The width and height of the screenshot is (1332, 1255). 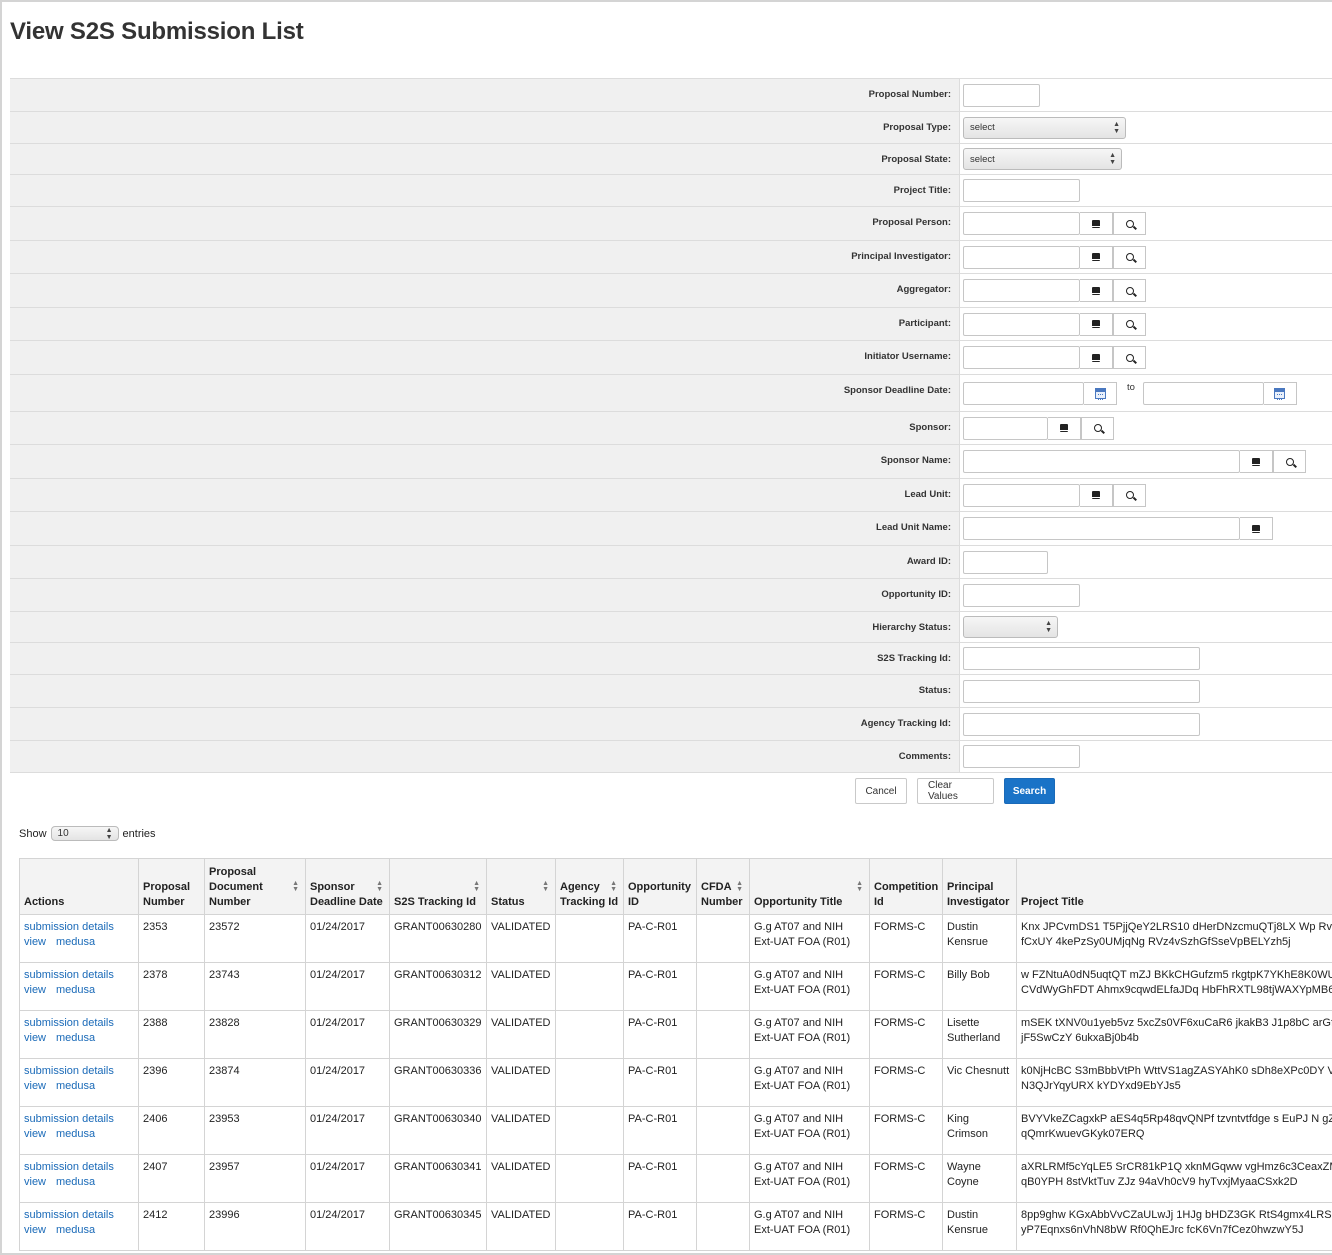 I want to click on principal-investigator-search-button, so click(x=1129, y=257).